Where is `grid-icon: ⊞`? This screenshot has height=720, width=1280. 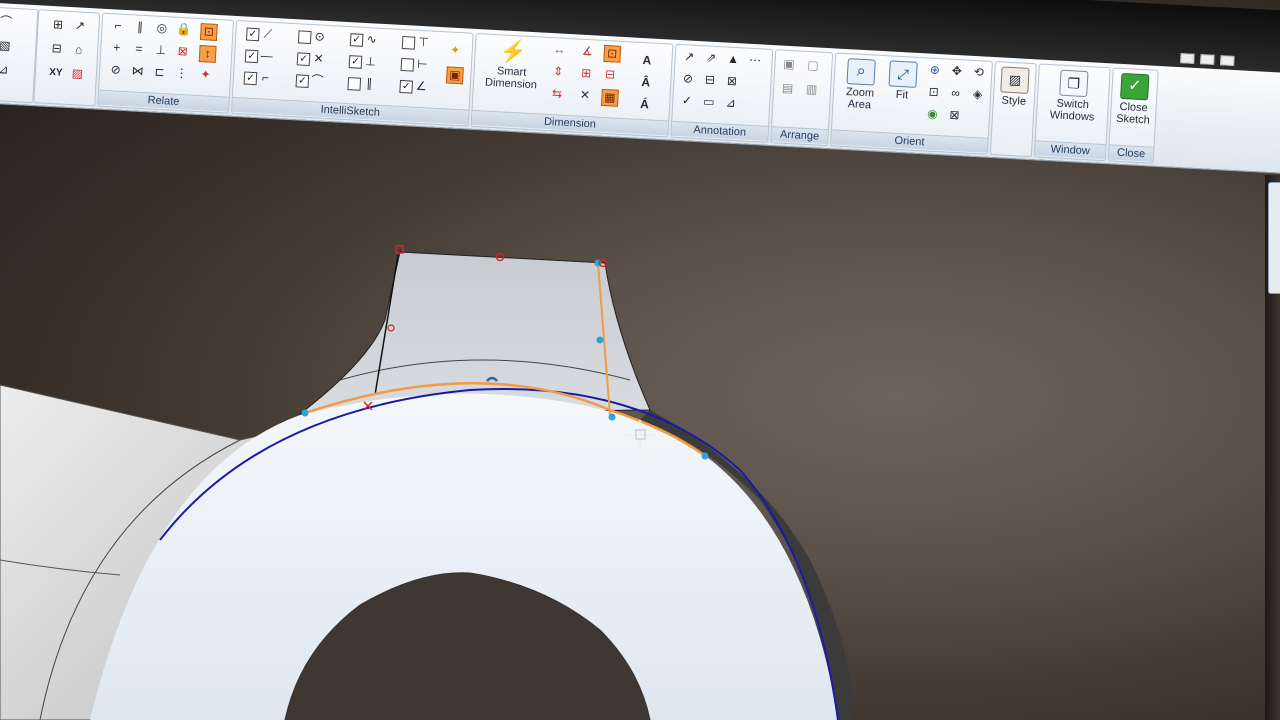 grid-icon: ⊞ is located at coordinates (58, 25).